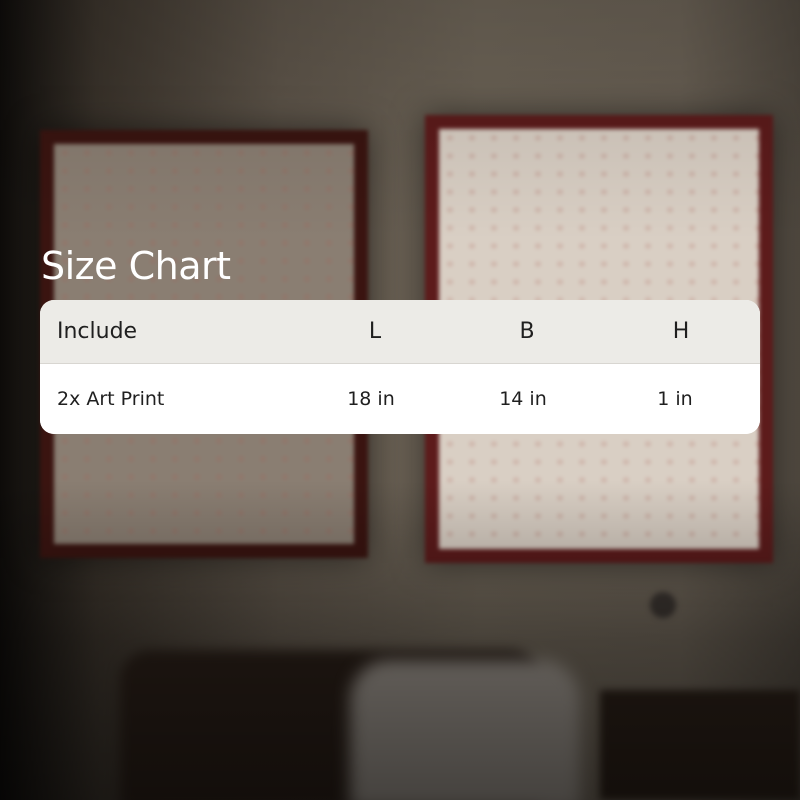 Image resolution: width=800 pixels, height=800 pixels. What do you see at coordinates (523, 399) in the screenshot?
I see `cell-breadth: 14 in` at bounding box center [523, 399].